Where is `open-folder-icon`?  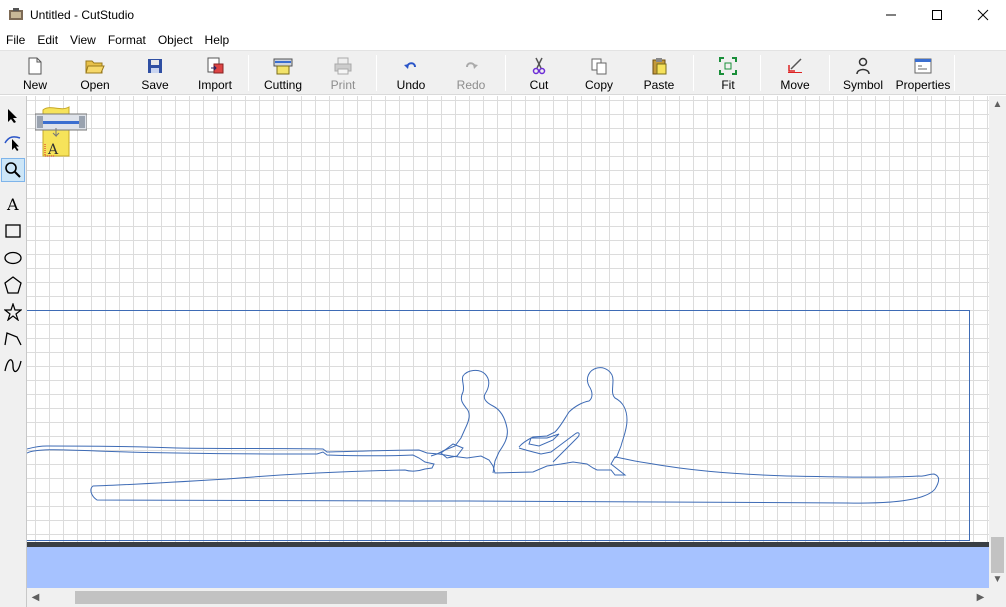
open-folder-icon is located at coordinates (95, 66).